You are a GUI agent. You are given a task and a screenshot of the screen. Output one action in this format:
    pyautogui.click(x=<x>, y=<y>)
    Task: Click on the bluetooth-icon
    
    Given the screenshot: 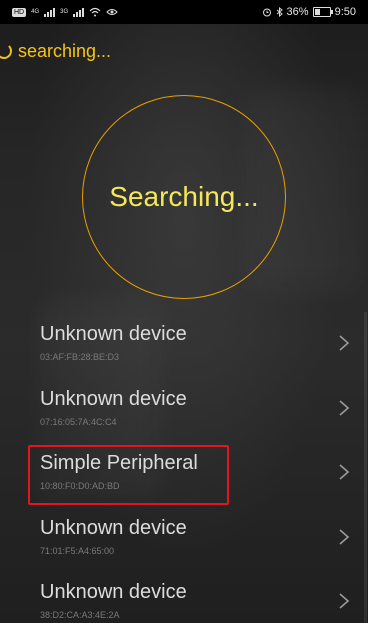 What is the action you would take?
    pyautogui.click(x=279, y=12)
    